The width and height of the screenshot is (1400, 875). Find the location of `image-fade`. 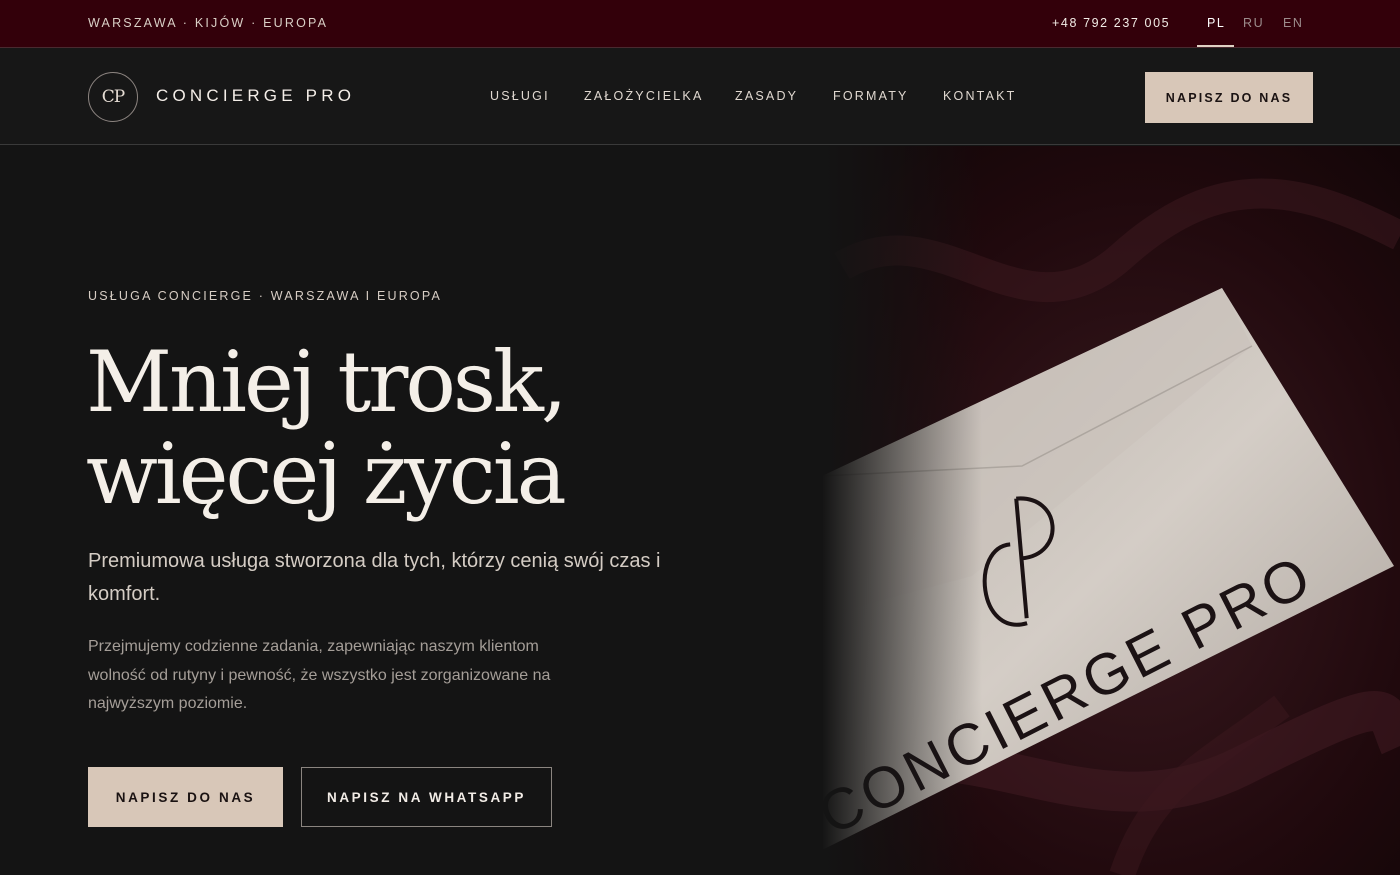

image-fade is located at coordinates (902, 510).